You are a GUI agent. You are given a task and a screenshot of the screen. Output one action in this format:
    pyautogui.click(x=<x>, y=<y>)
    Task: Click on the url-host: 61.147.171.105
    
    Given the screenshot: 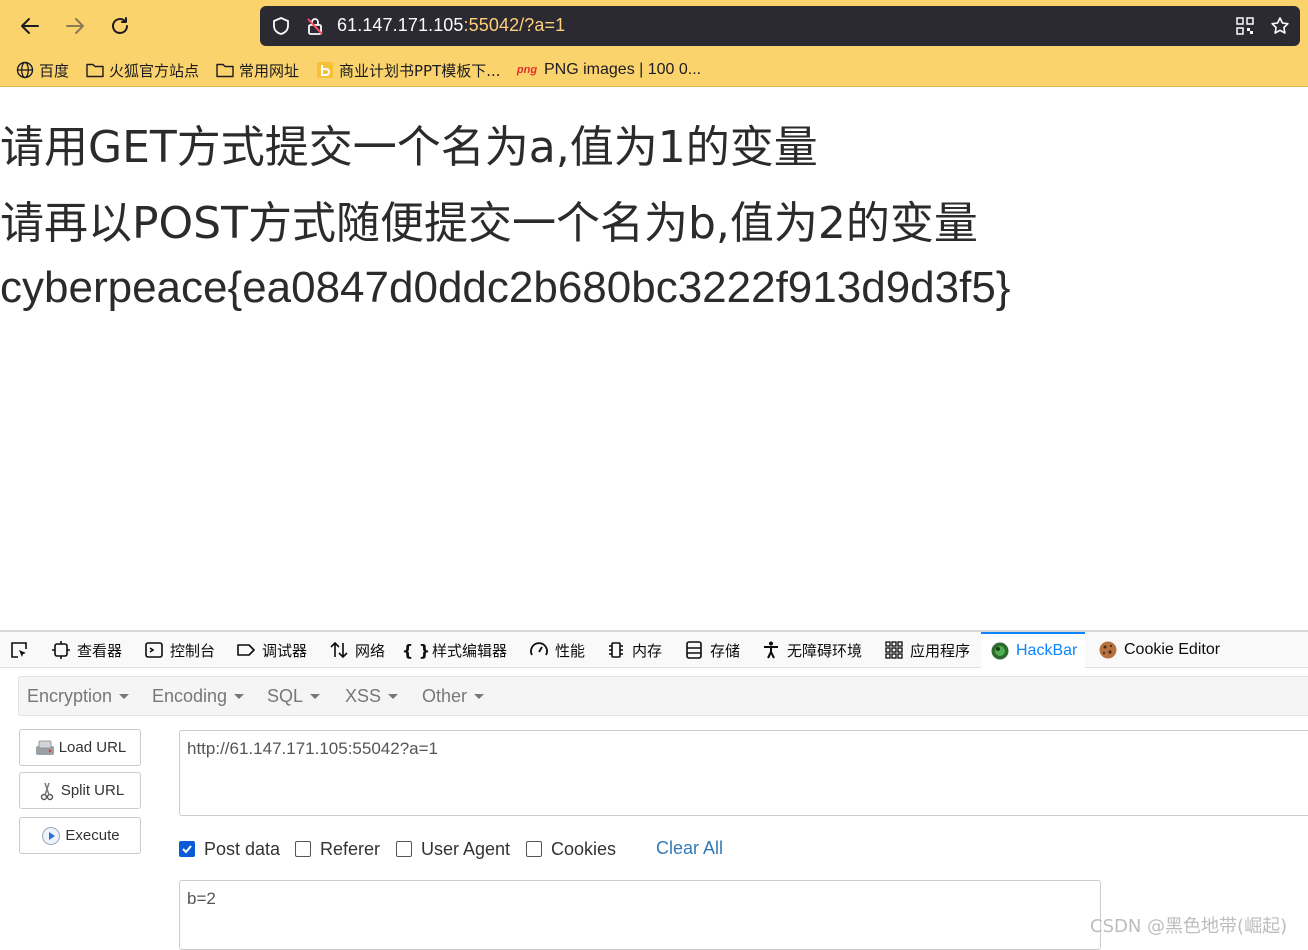 What is the action you would take?
    pyautogui.click(x=400, y=25)
    